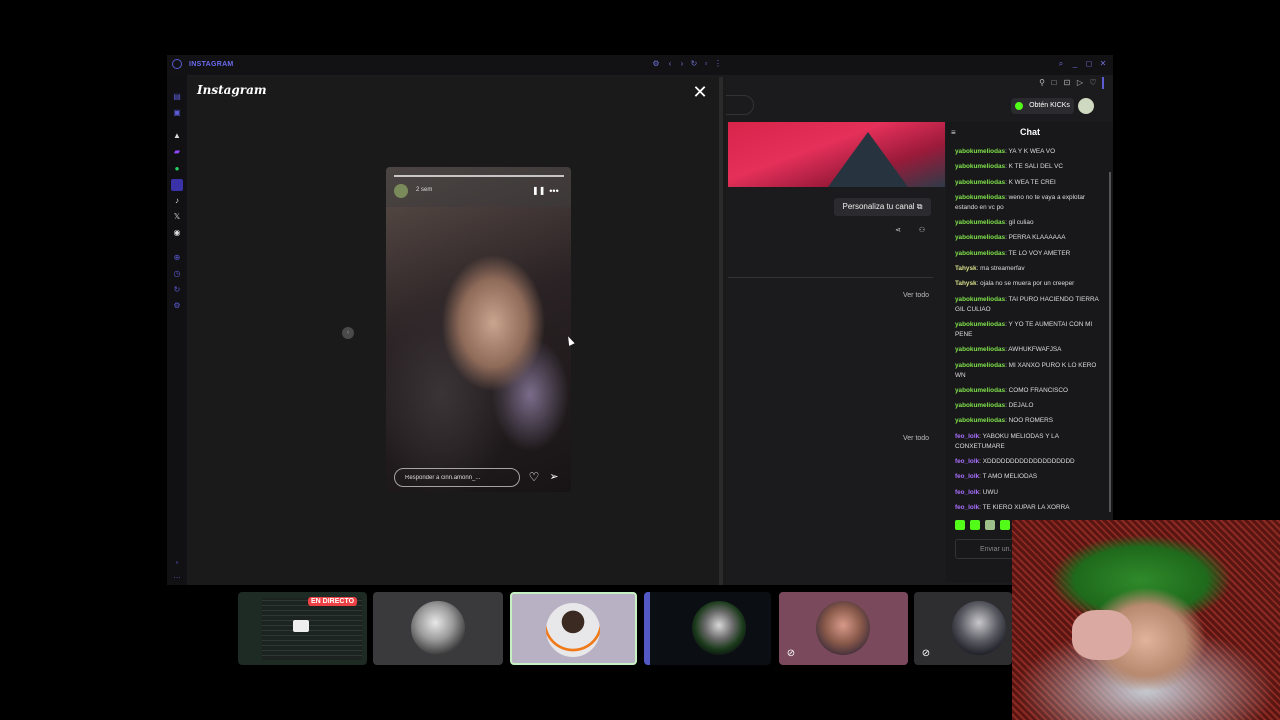  What do you see at coordinates (721, 331) in the screenshot?
I see `scrollbar` at bounding box center [721, 331].